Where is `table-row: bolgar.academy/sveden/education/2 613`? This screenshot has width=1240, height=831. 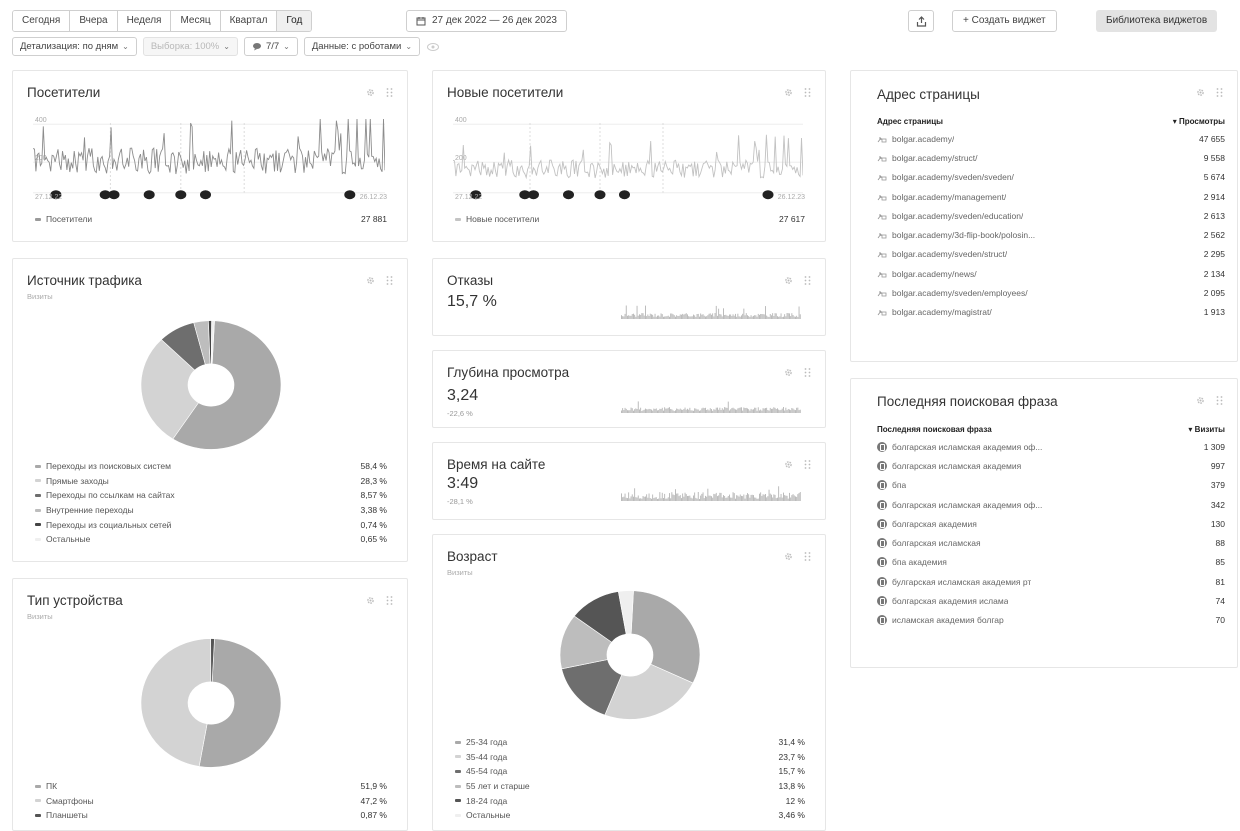 table-row: bolgar.academy/sveden/education/2 613 is located at coordinates (1051, 215).